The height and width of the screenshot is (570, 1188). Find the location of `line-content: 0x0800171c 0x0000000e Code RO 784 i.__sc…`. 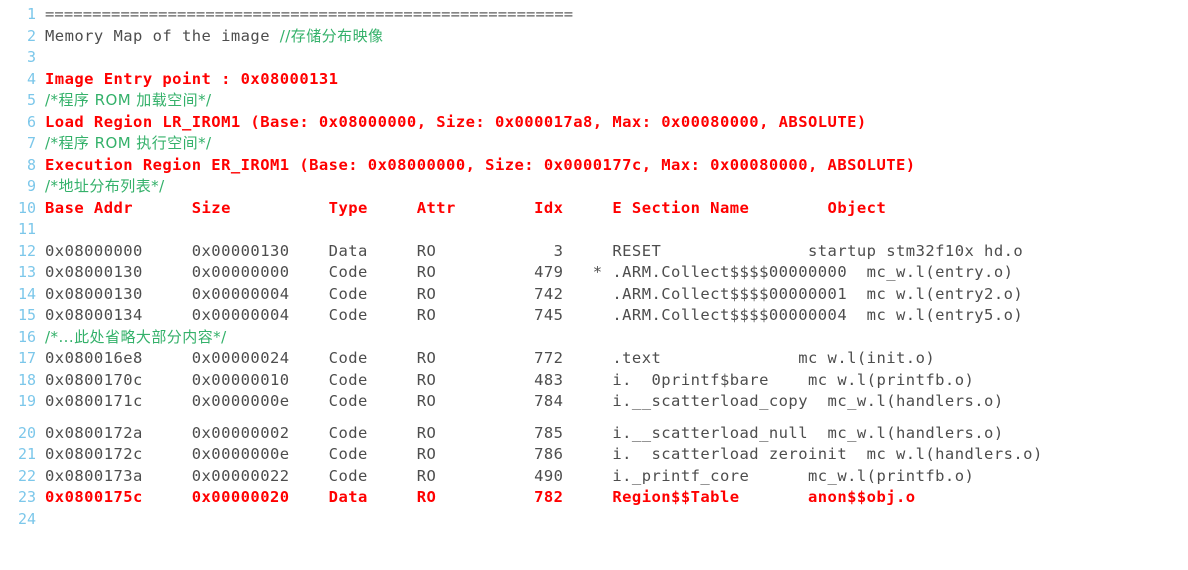

line-content: 0x0800171c 0x0000000e Code RO 784 i.__sc… is located at coordinates (616, 402).